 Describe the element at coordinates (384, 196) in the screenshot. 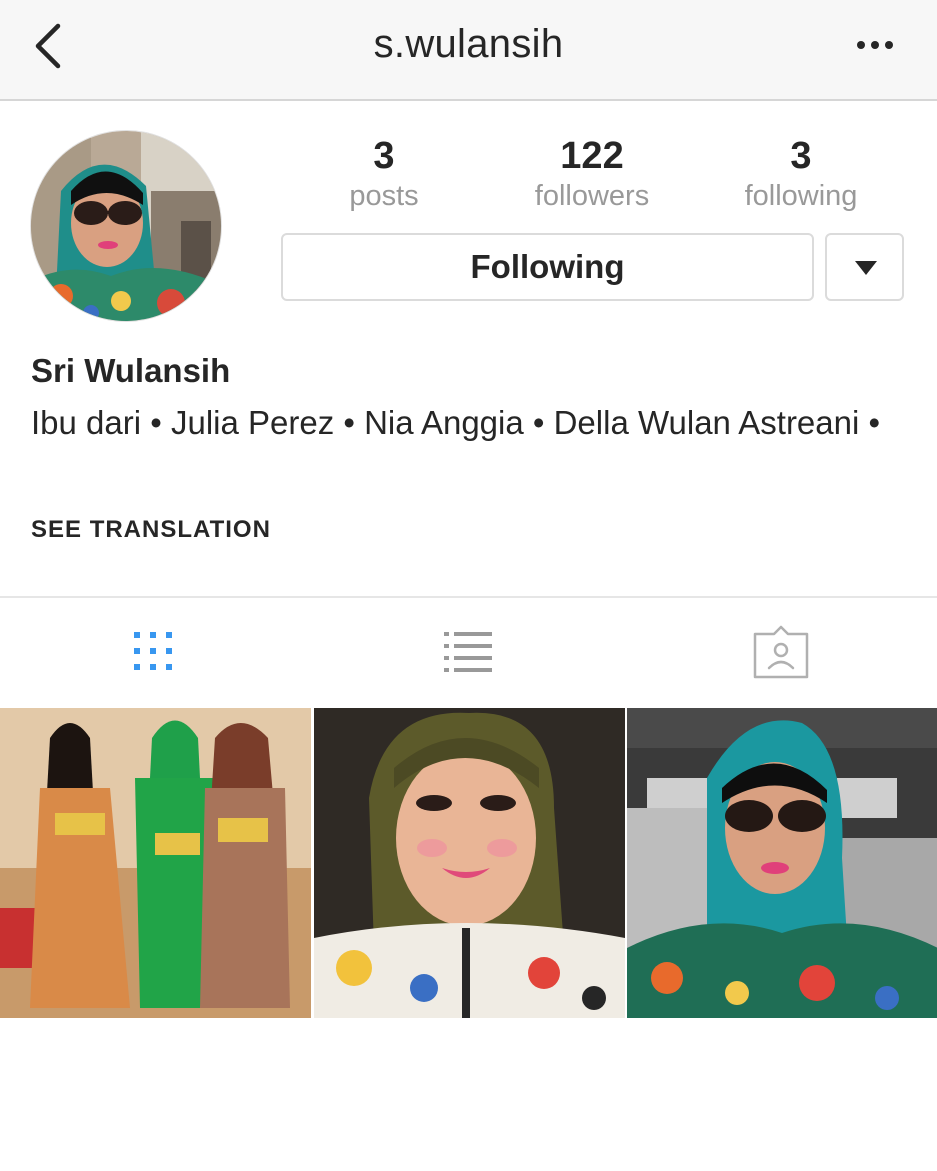

I see `posts-count-label: posts` at that location.